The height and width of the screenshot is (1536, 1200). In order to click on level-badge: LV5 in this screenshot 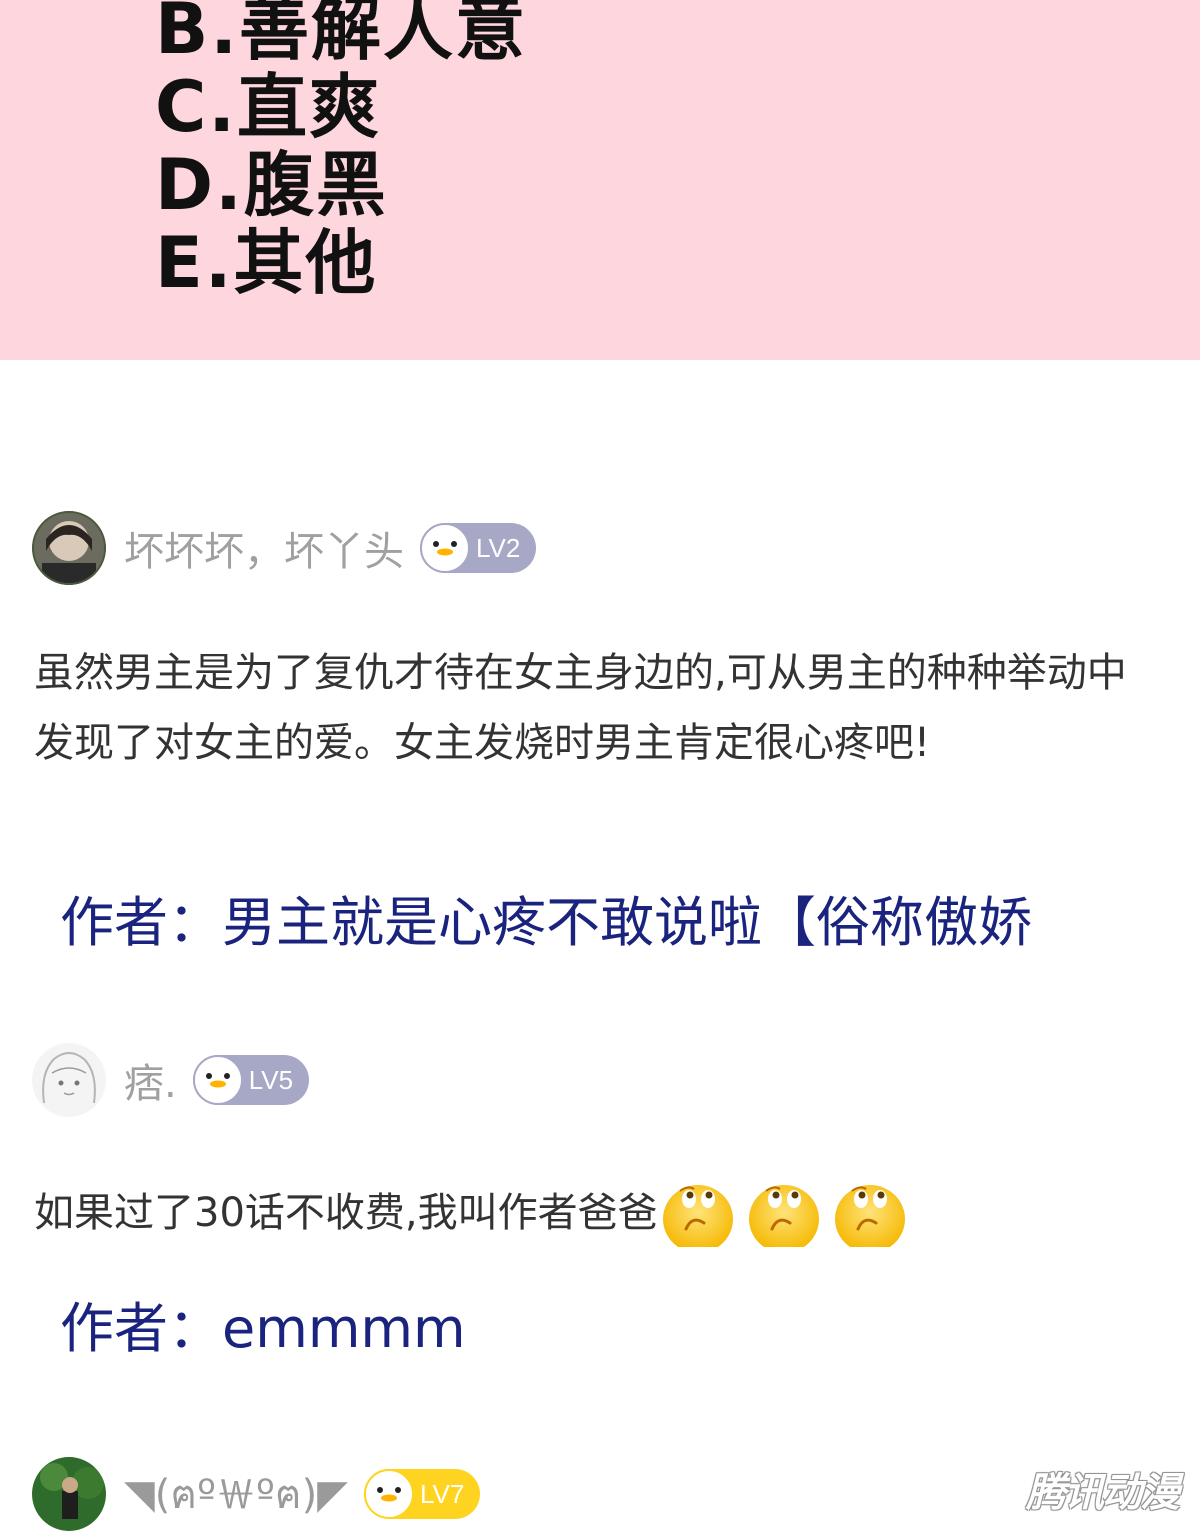, I will do `click(251, 1080)`.